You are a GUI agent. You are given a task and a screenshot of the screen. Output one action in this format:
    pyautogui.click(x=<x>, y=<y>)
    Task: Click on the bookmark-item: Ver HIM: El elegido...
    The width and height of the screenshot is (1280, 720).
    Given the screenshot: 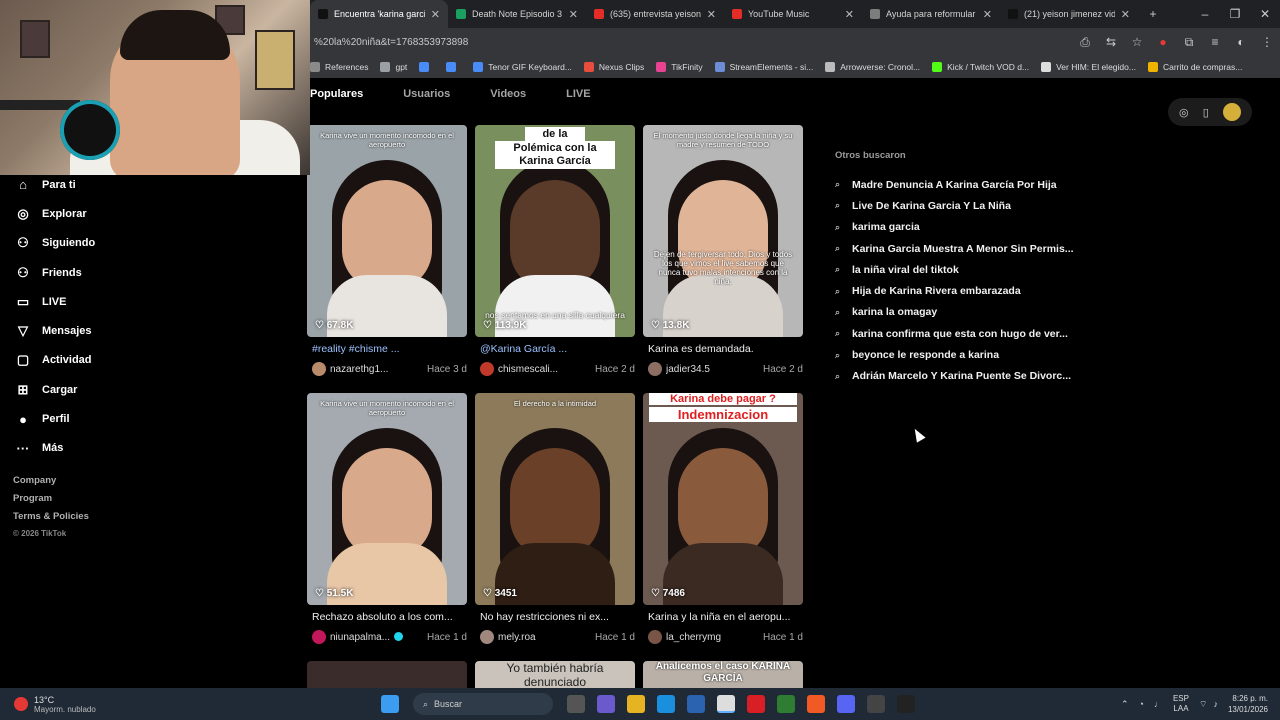 What is the action you would take?
    pyautogui.click(x=1088, y=67)
    